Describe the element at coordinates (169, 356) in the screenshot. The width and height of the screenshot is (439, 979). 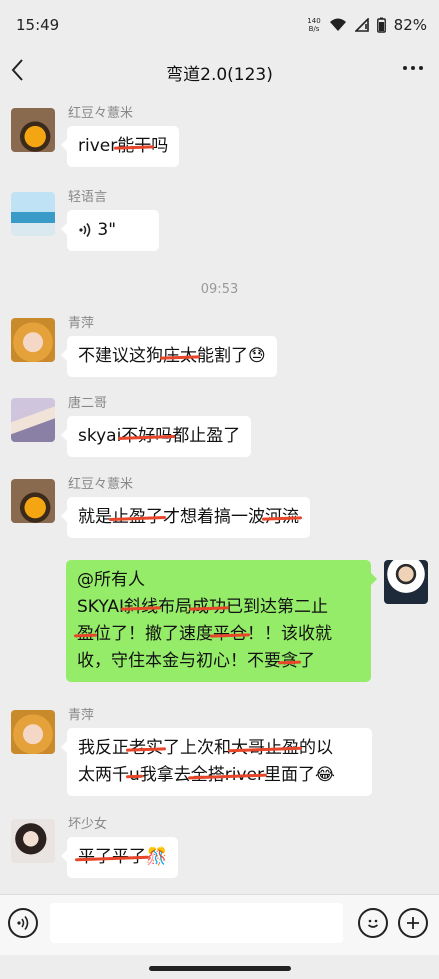
I see `message-bubble: 不建议这狗庄太能割了😓` at that location.